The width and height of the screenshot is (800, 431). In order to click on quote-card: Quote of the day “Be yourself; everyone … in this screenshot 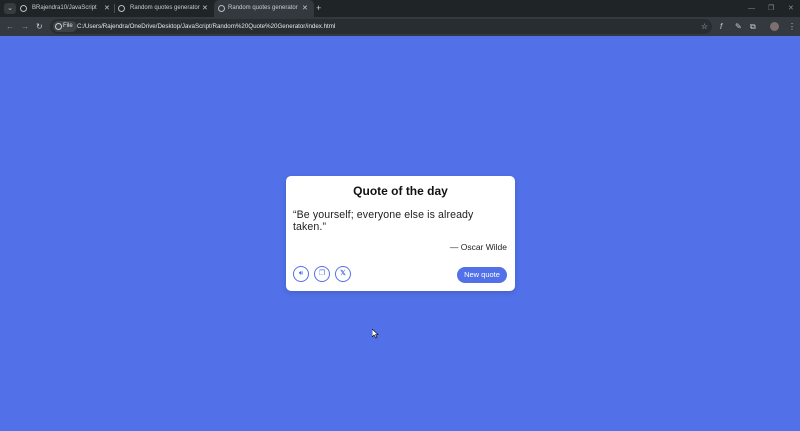, I will do `click(400, 233)`.